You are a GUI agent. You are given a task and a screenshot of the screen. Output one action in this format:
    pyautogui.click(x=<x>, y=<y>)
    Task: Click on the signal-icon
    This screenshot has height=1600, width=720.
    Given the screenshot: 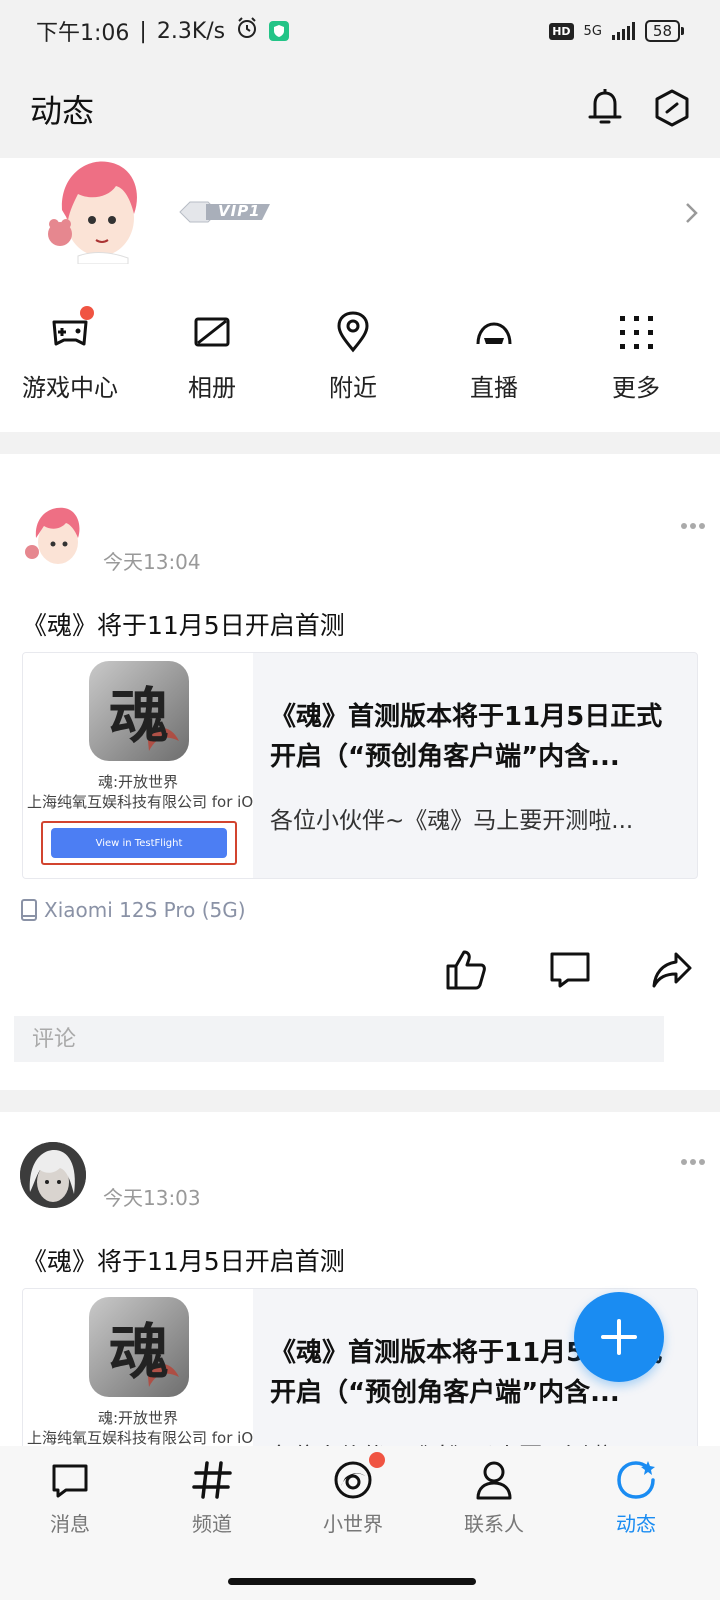 What is the action you would take?
    pyautogui.click(x=623, y=31)
    